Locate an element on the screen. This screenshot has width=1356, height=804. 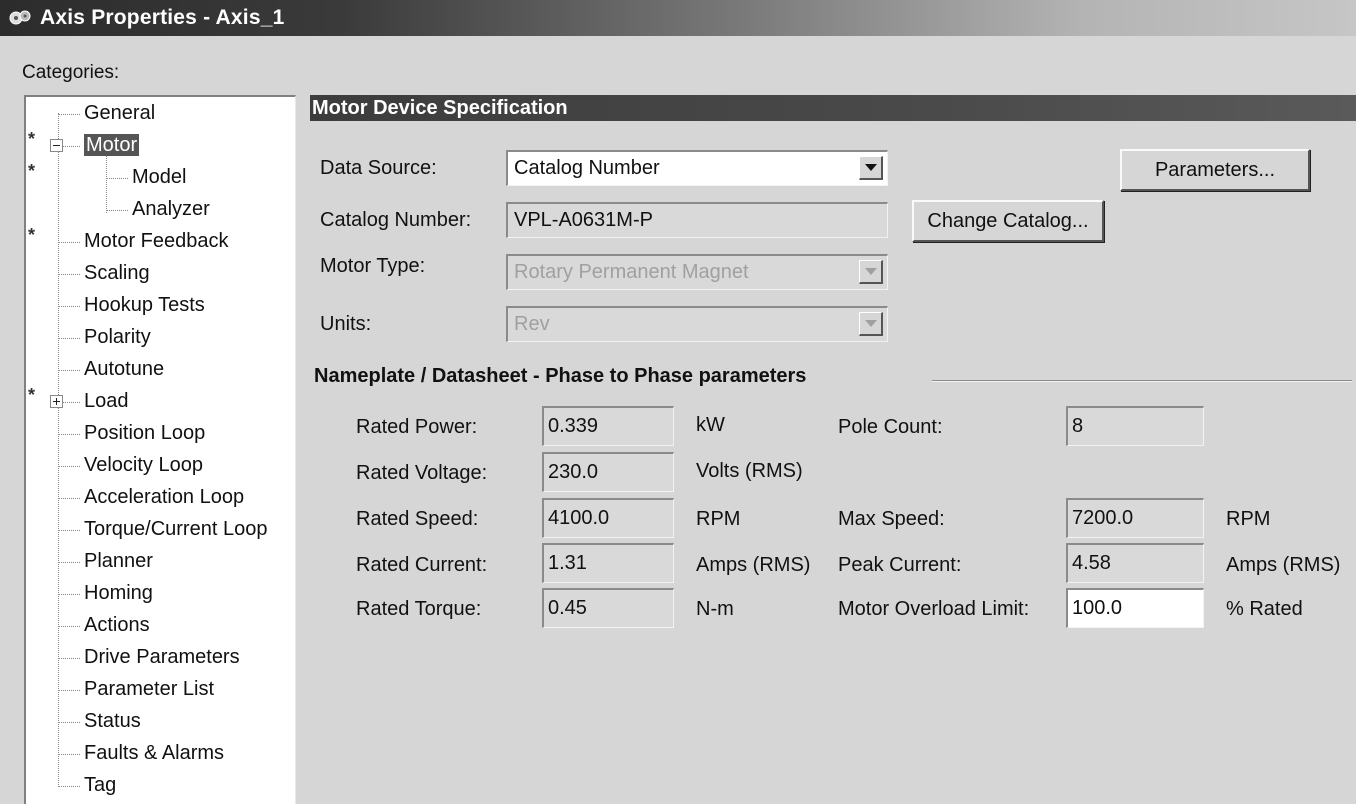
tree-trunk-line is located at coordinates (58, 450).